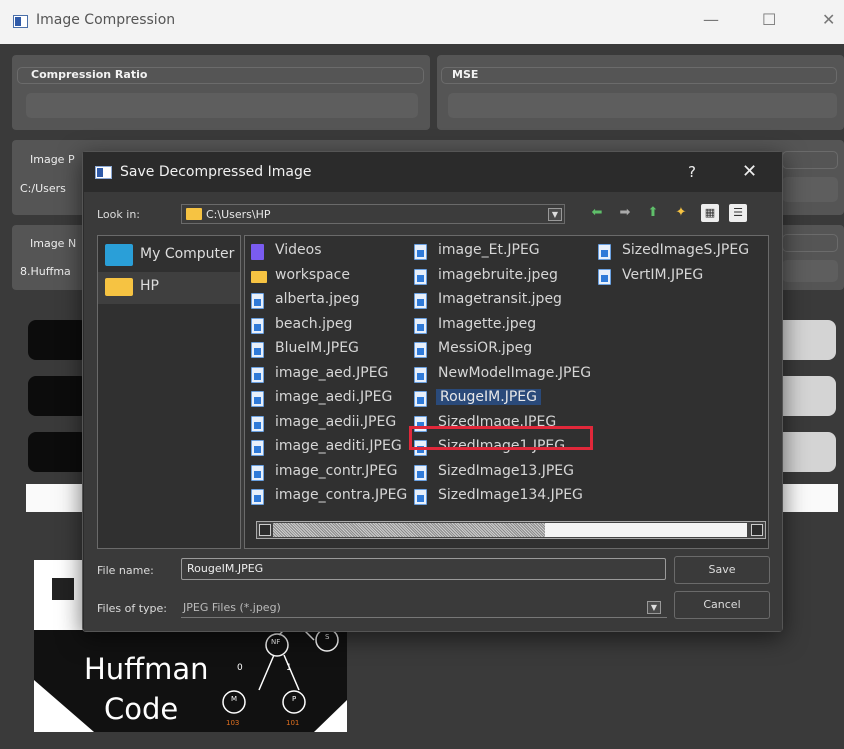  I want to click on edge-label-0: 0, so click(240, 668).